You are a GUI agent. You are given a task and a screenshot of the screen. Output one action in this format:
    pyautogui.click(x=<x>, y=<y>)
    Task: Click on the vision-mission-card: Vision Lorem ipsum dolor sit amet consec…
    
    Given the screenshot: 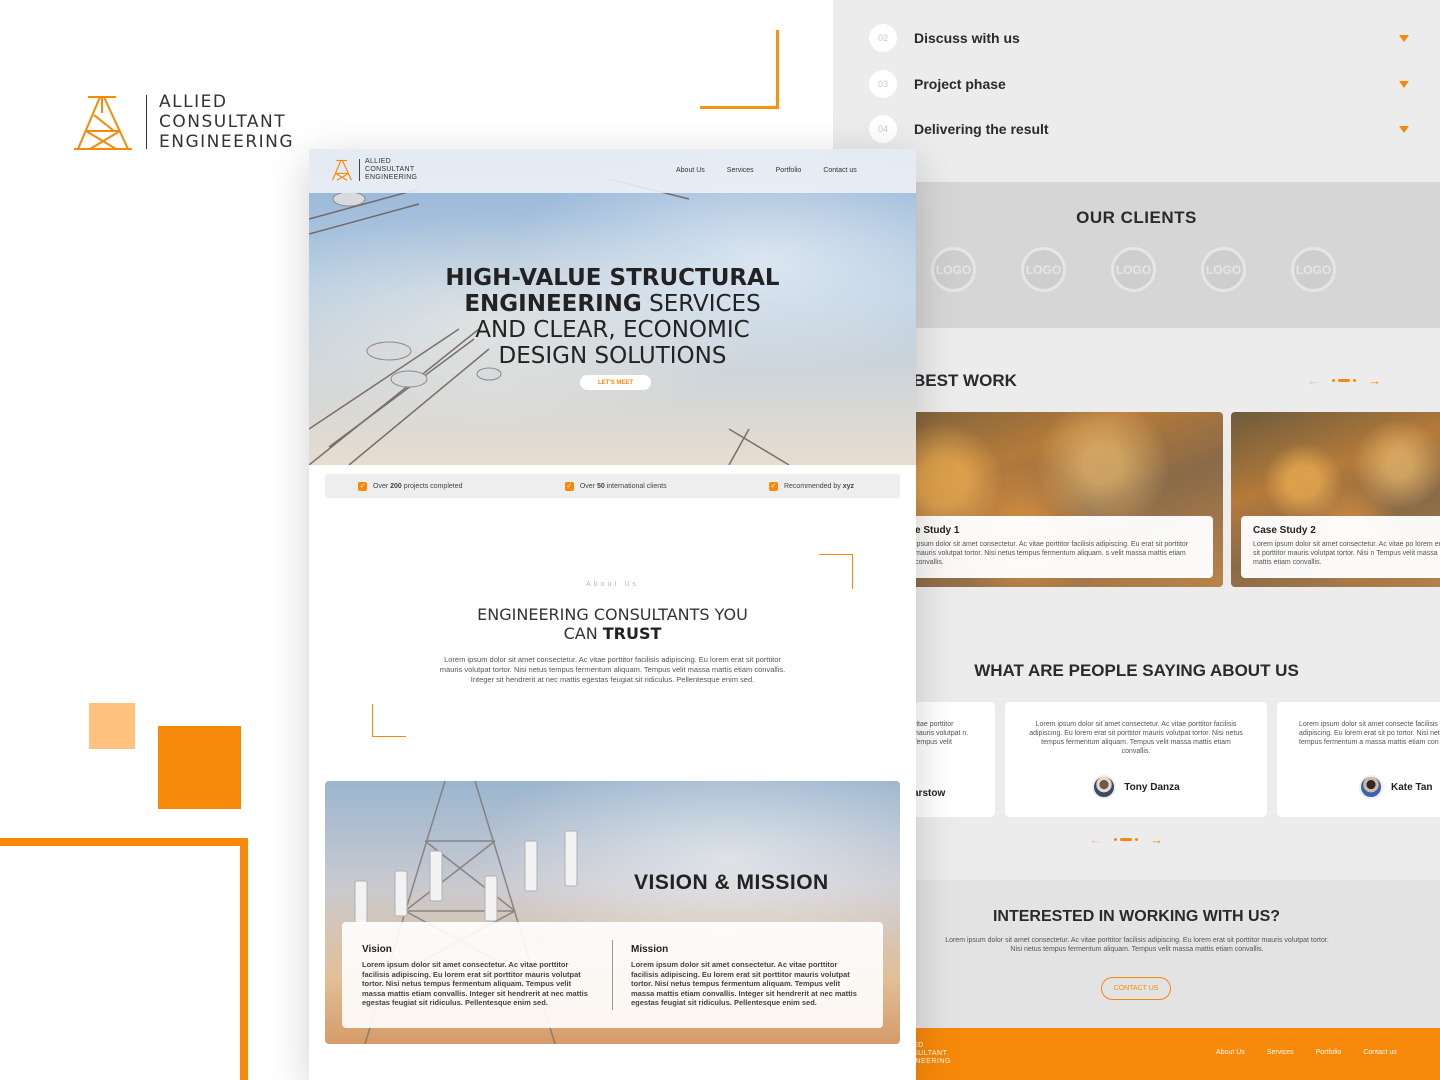 What is the action you would take?
    pyautogui.click(x=612, y=975)
    